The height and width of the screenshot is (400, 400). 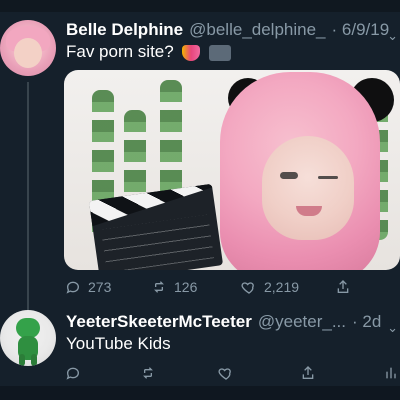 What do you see at coordinates (159, 322) in the screenshot?
I see `display-name: YeeterSkeeterMcTeeter` at bounding box center [159, 322].